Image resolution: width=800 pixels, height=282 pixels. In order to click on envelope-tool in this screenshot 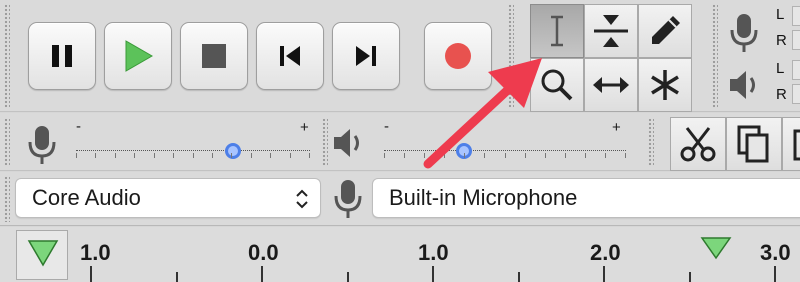, I will do `click(611, 31)`.